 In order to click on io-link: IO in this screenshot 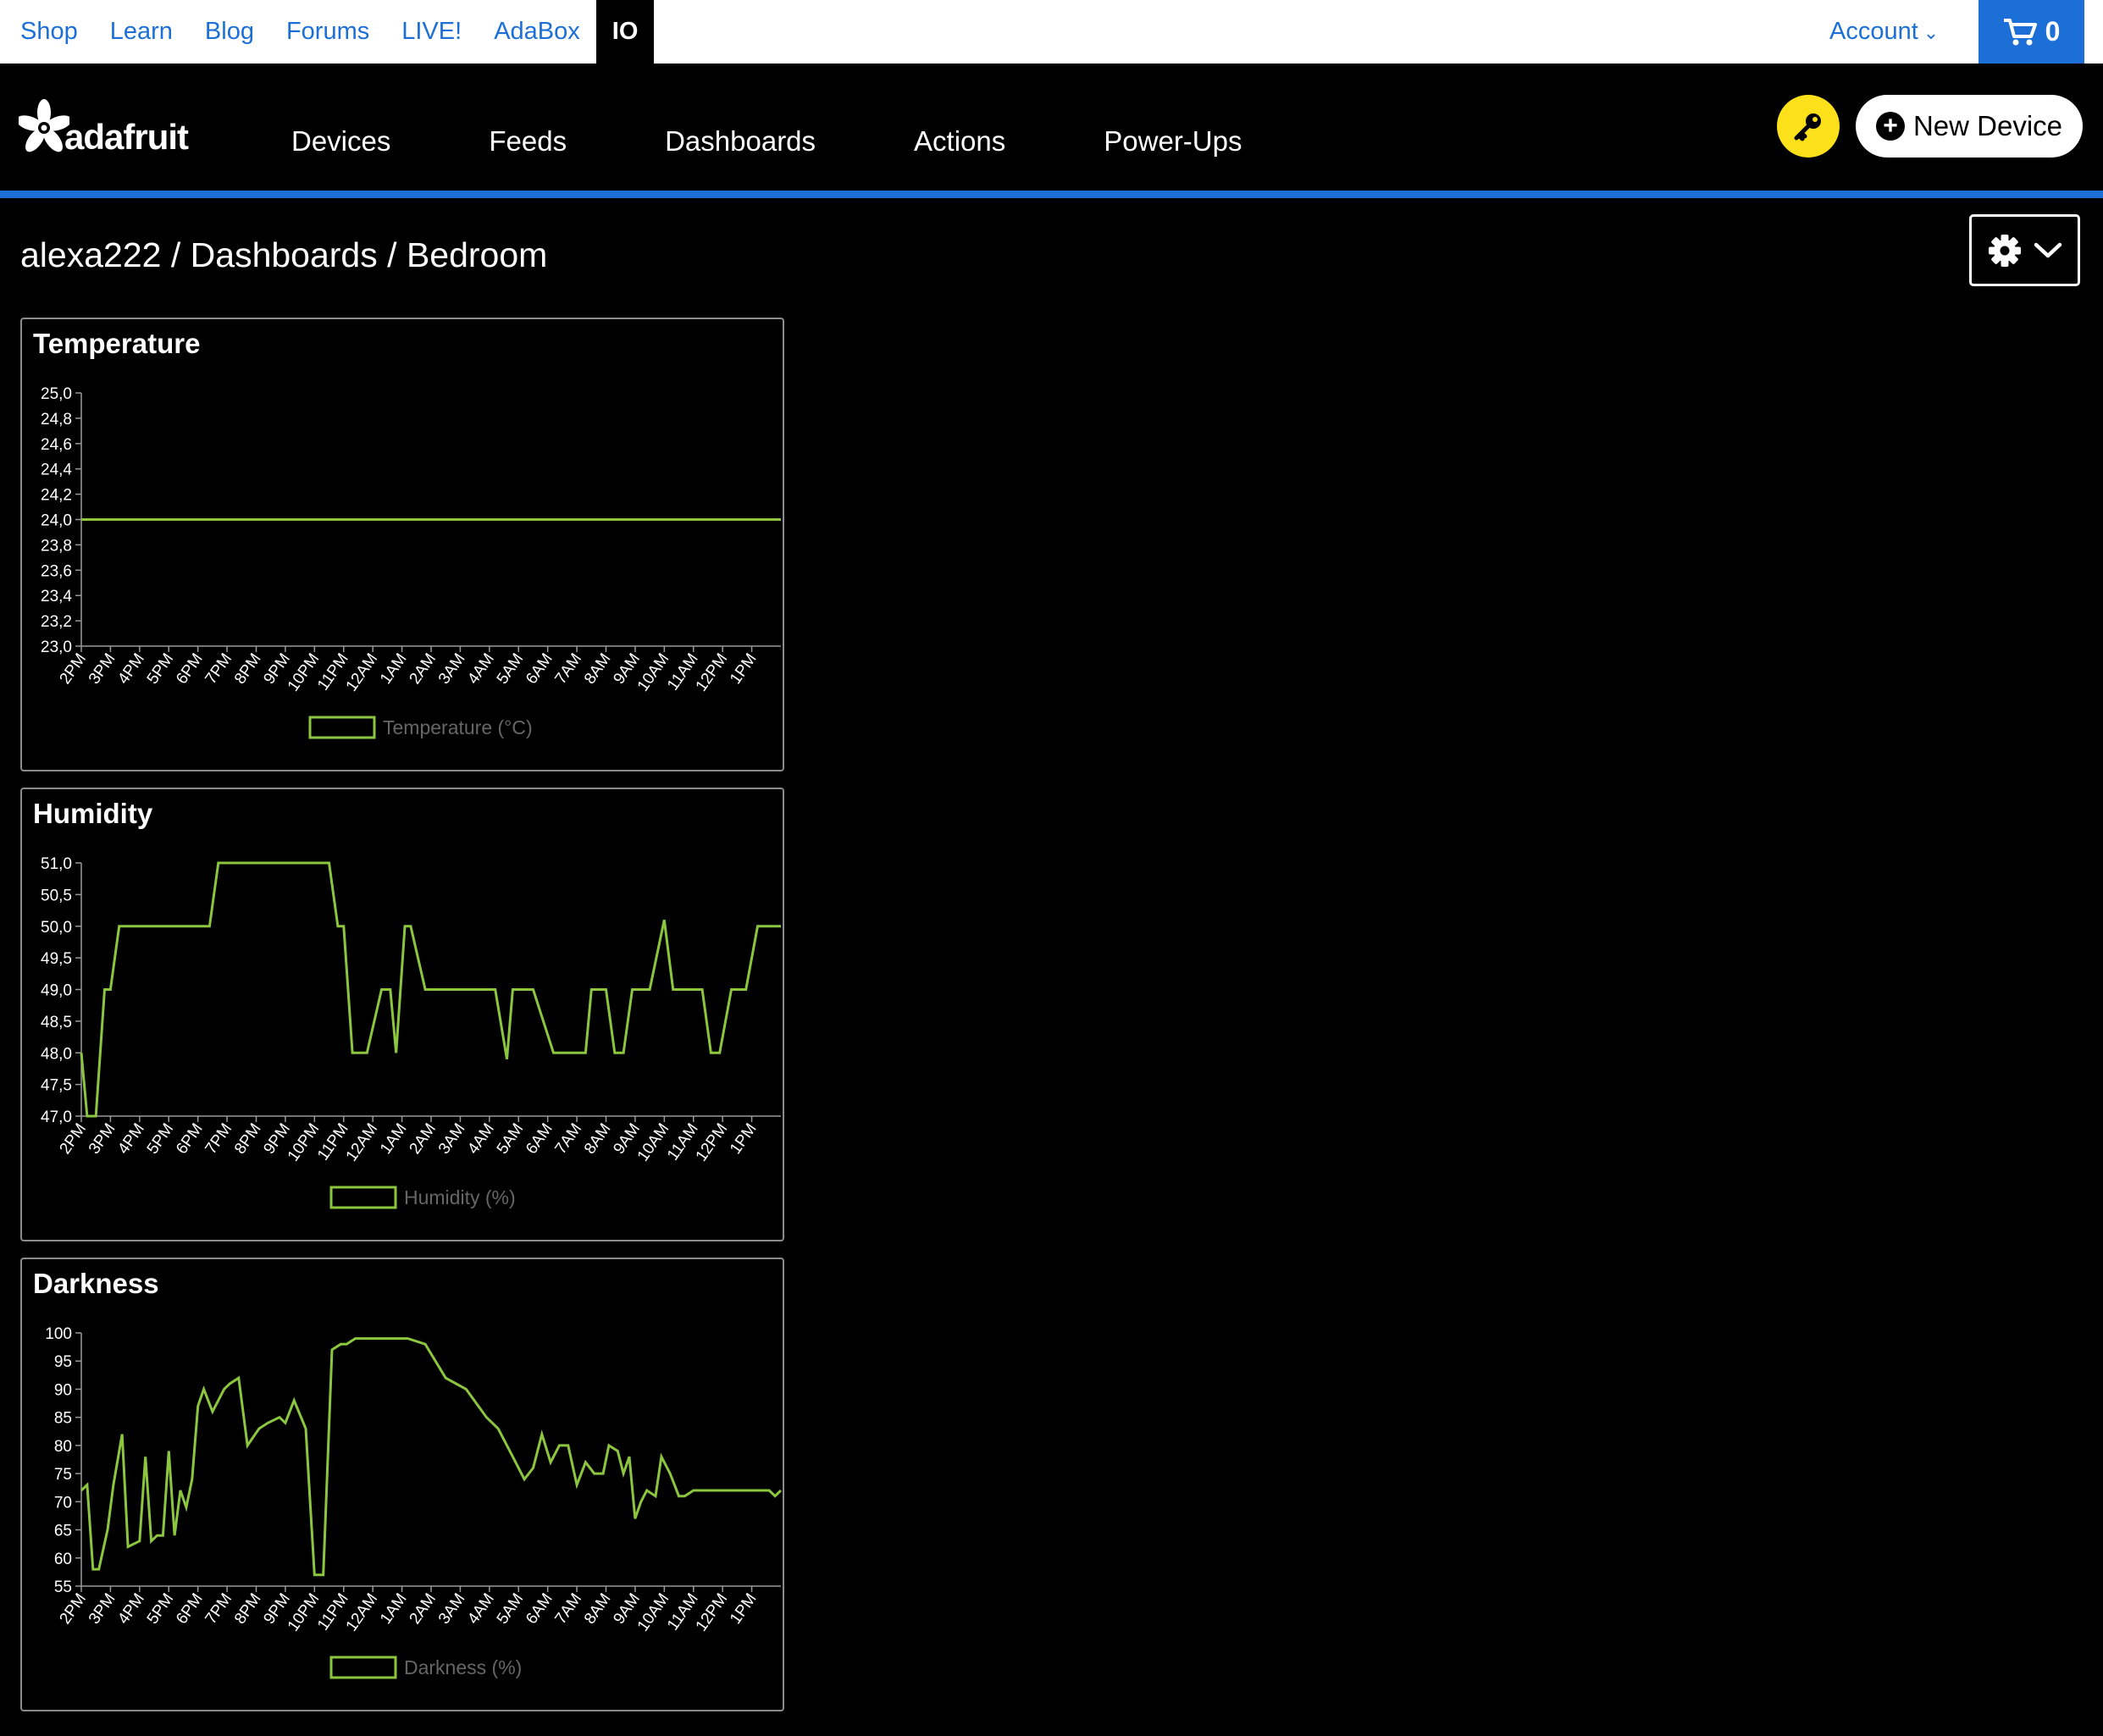, I will do `click(625, 32)`.